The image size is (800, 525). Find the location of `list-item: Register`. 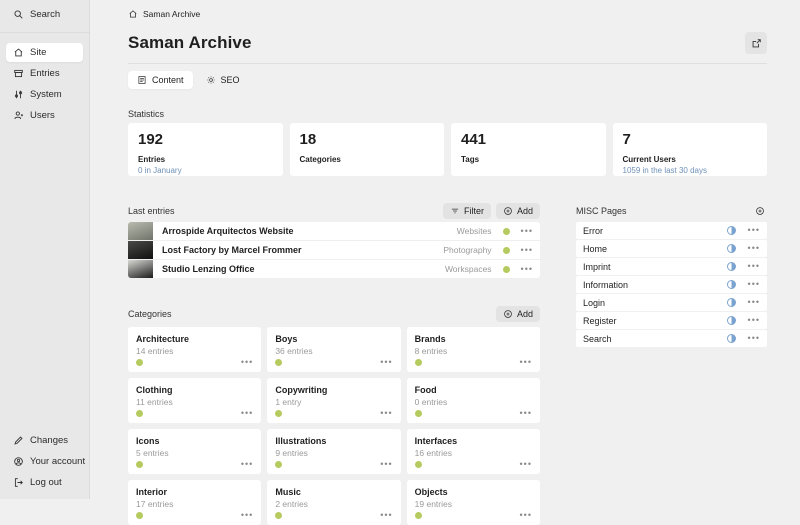

list-item: Register is located at coordinates (671, 320).